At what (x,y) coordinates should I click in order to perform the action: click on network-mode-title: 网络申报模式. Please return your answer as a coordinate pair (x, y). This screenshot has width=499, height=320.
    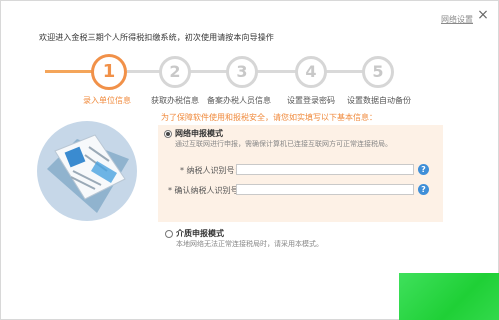
    Looking at the image, I should click on (199, 133).